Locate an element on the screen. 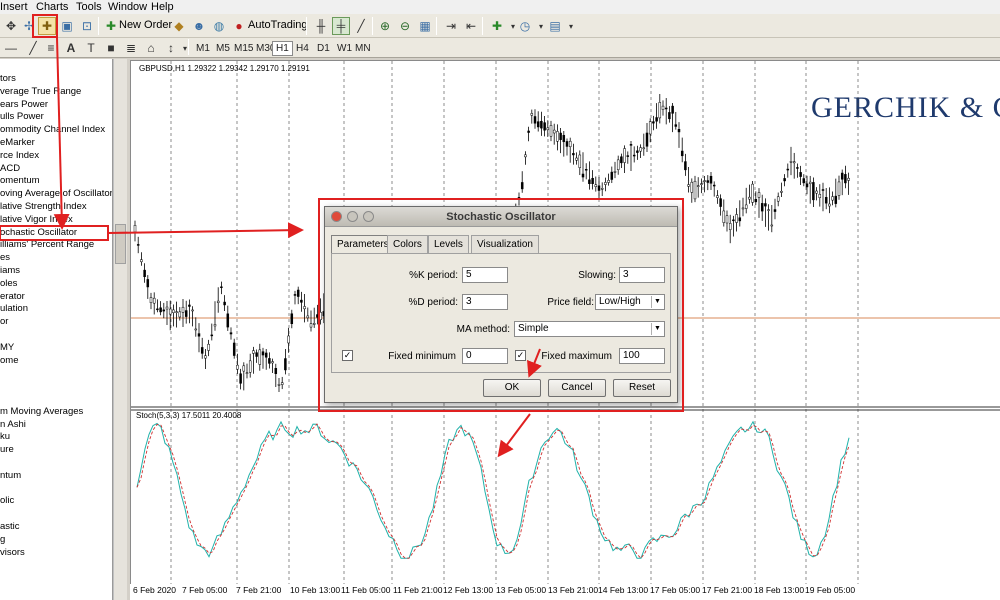  reset-button: Reset is located at coordinates (642, 388).